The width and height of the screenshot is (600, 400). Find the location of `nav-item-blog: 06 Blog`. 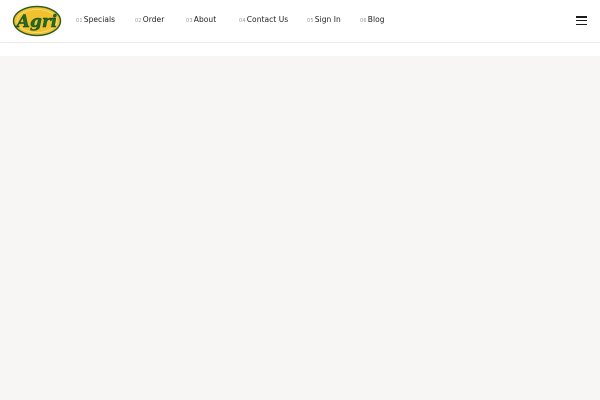

nav-item-blog: 06 Blog is located at coordinates (372, 19).